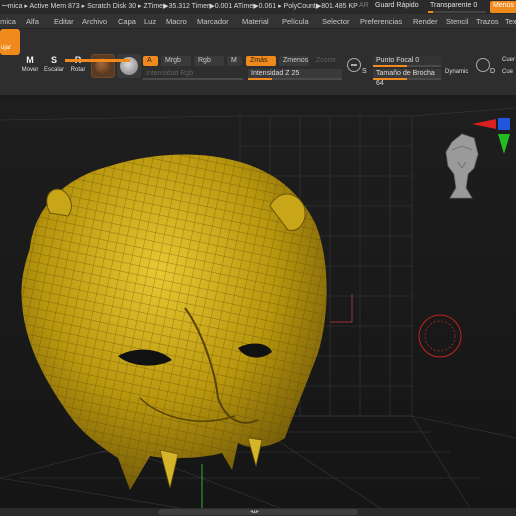 The width and height of the screenshot is (516, 516). Describe the element at coordinates (509, 60) in the screenshot. I see `cuer-label-1: Cuer` at that location.